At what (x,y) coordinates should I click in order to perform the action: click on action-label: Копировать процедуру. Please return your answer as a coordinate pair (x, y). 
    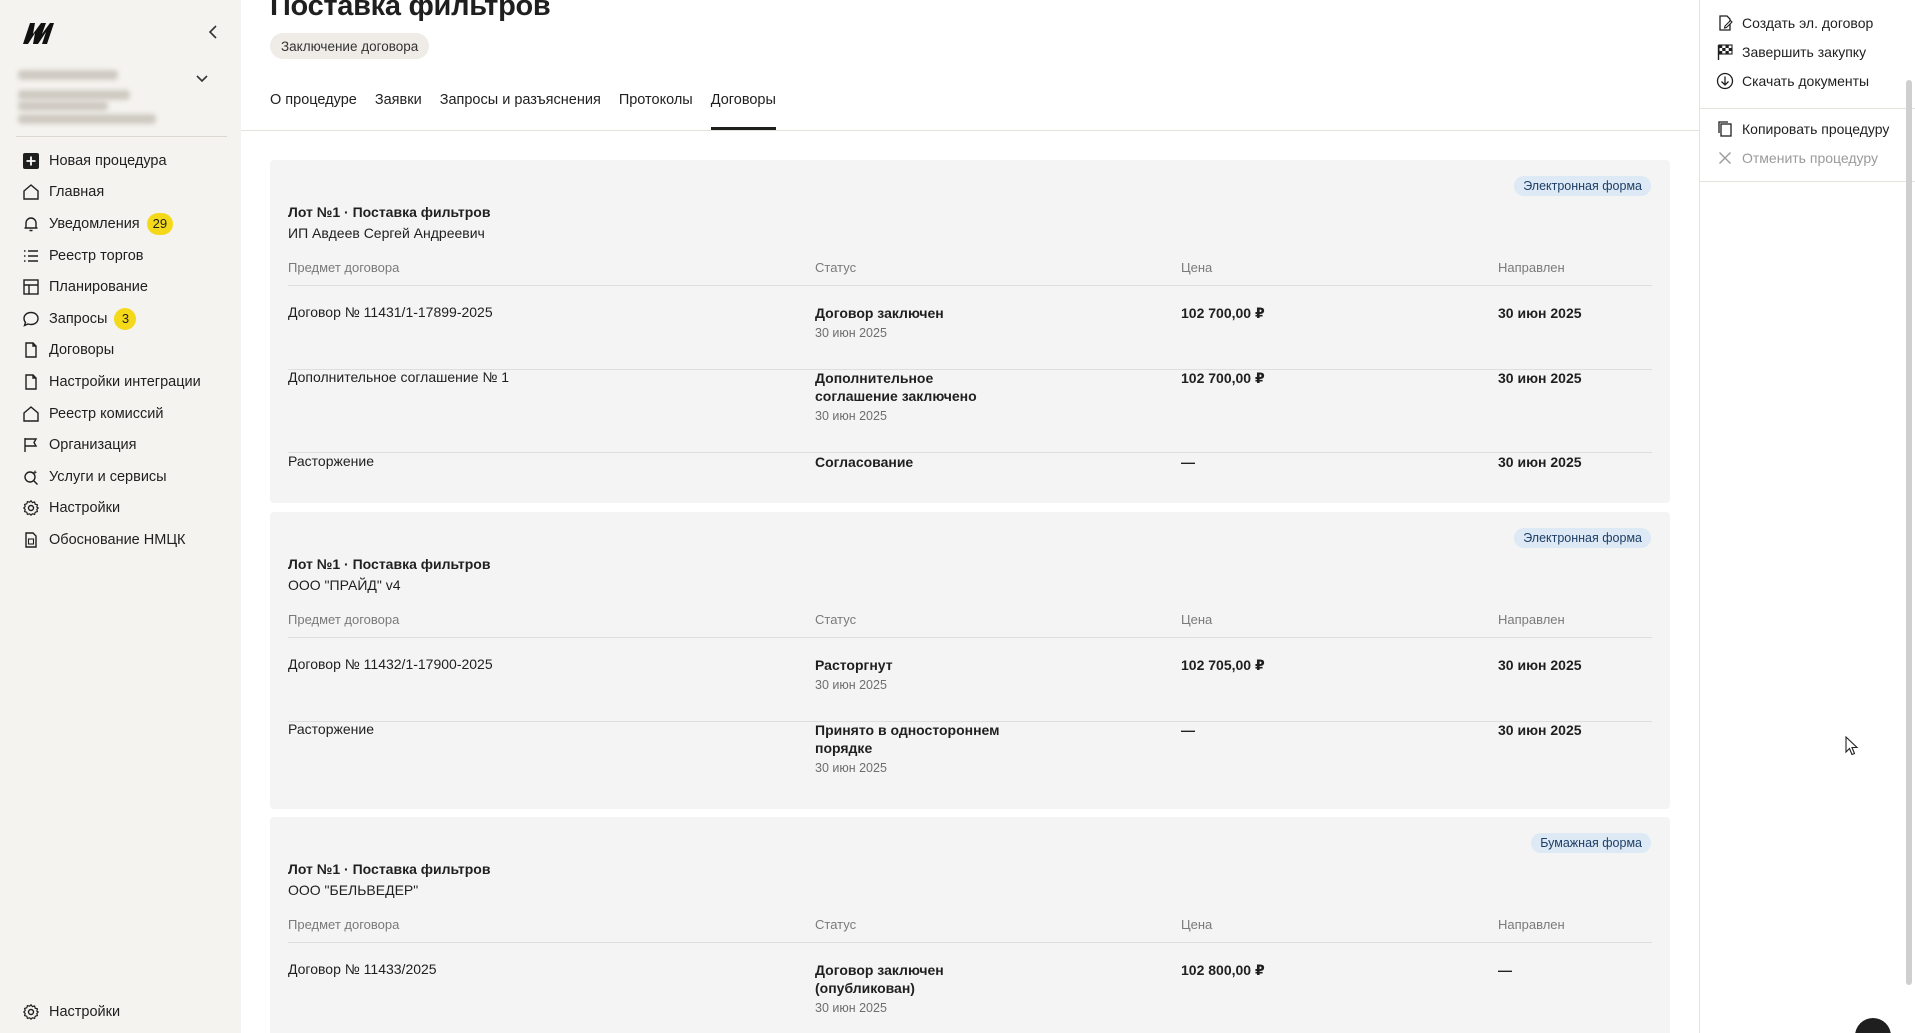
    Looking at the image, I should click on (1816, 129).